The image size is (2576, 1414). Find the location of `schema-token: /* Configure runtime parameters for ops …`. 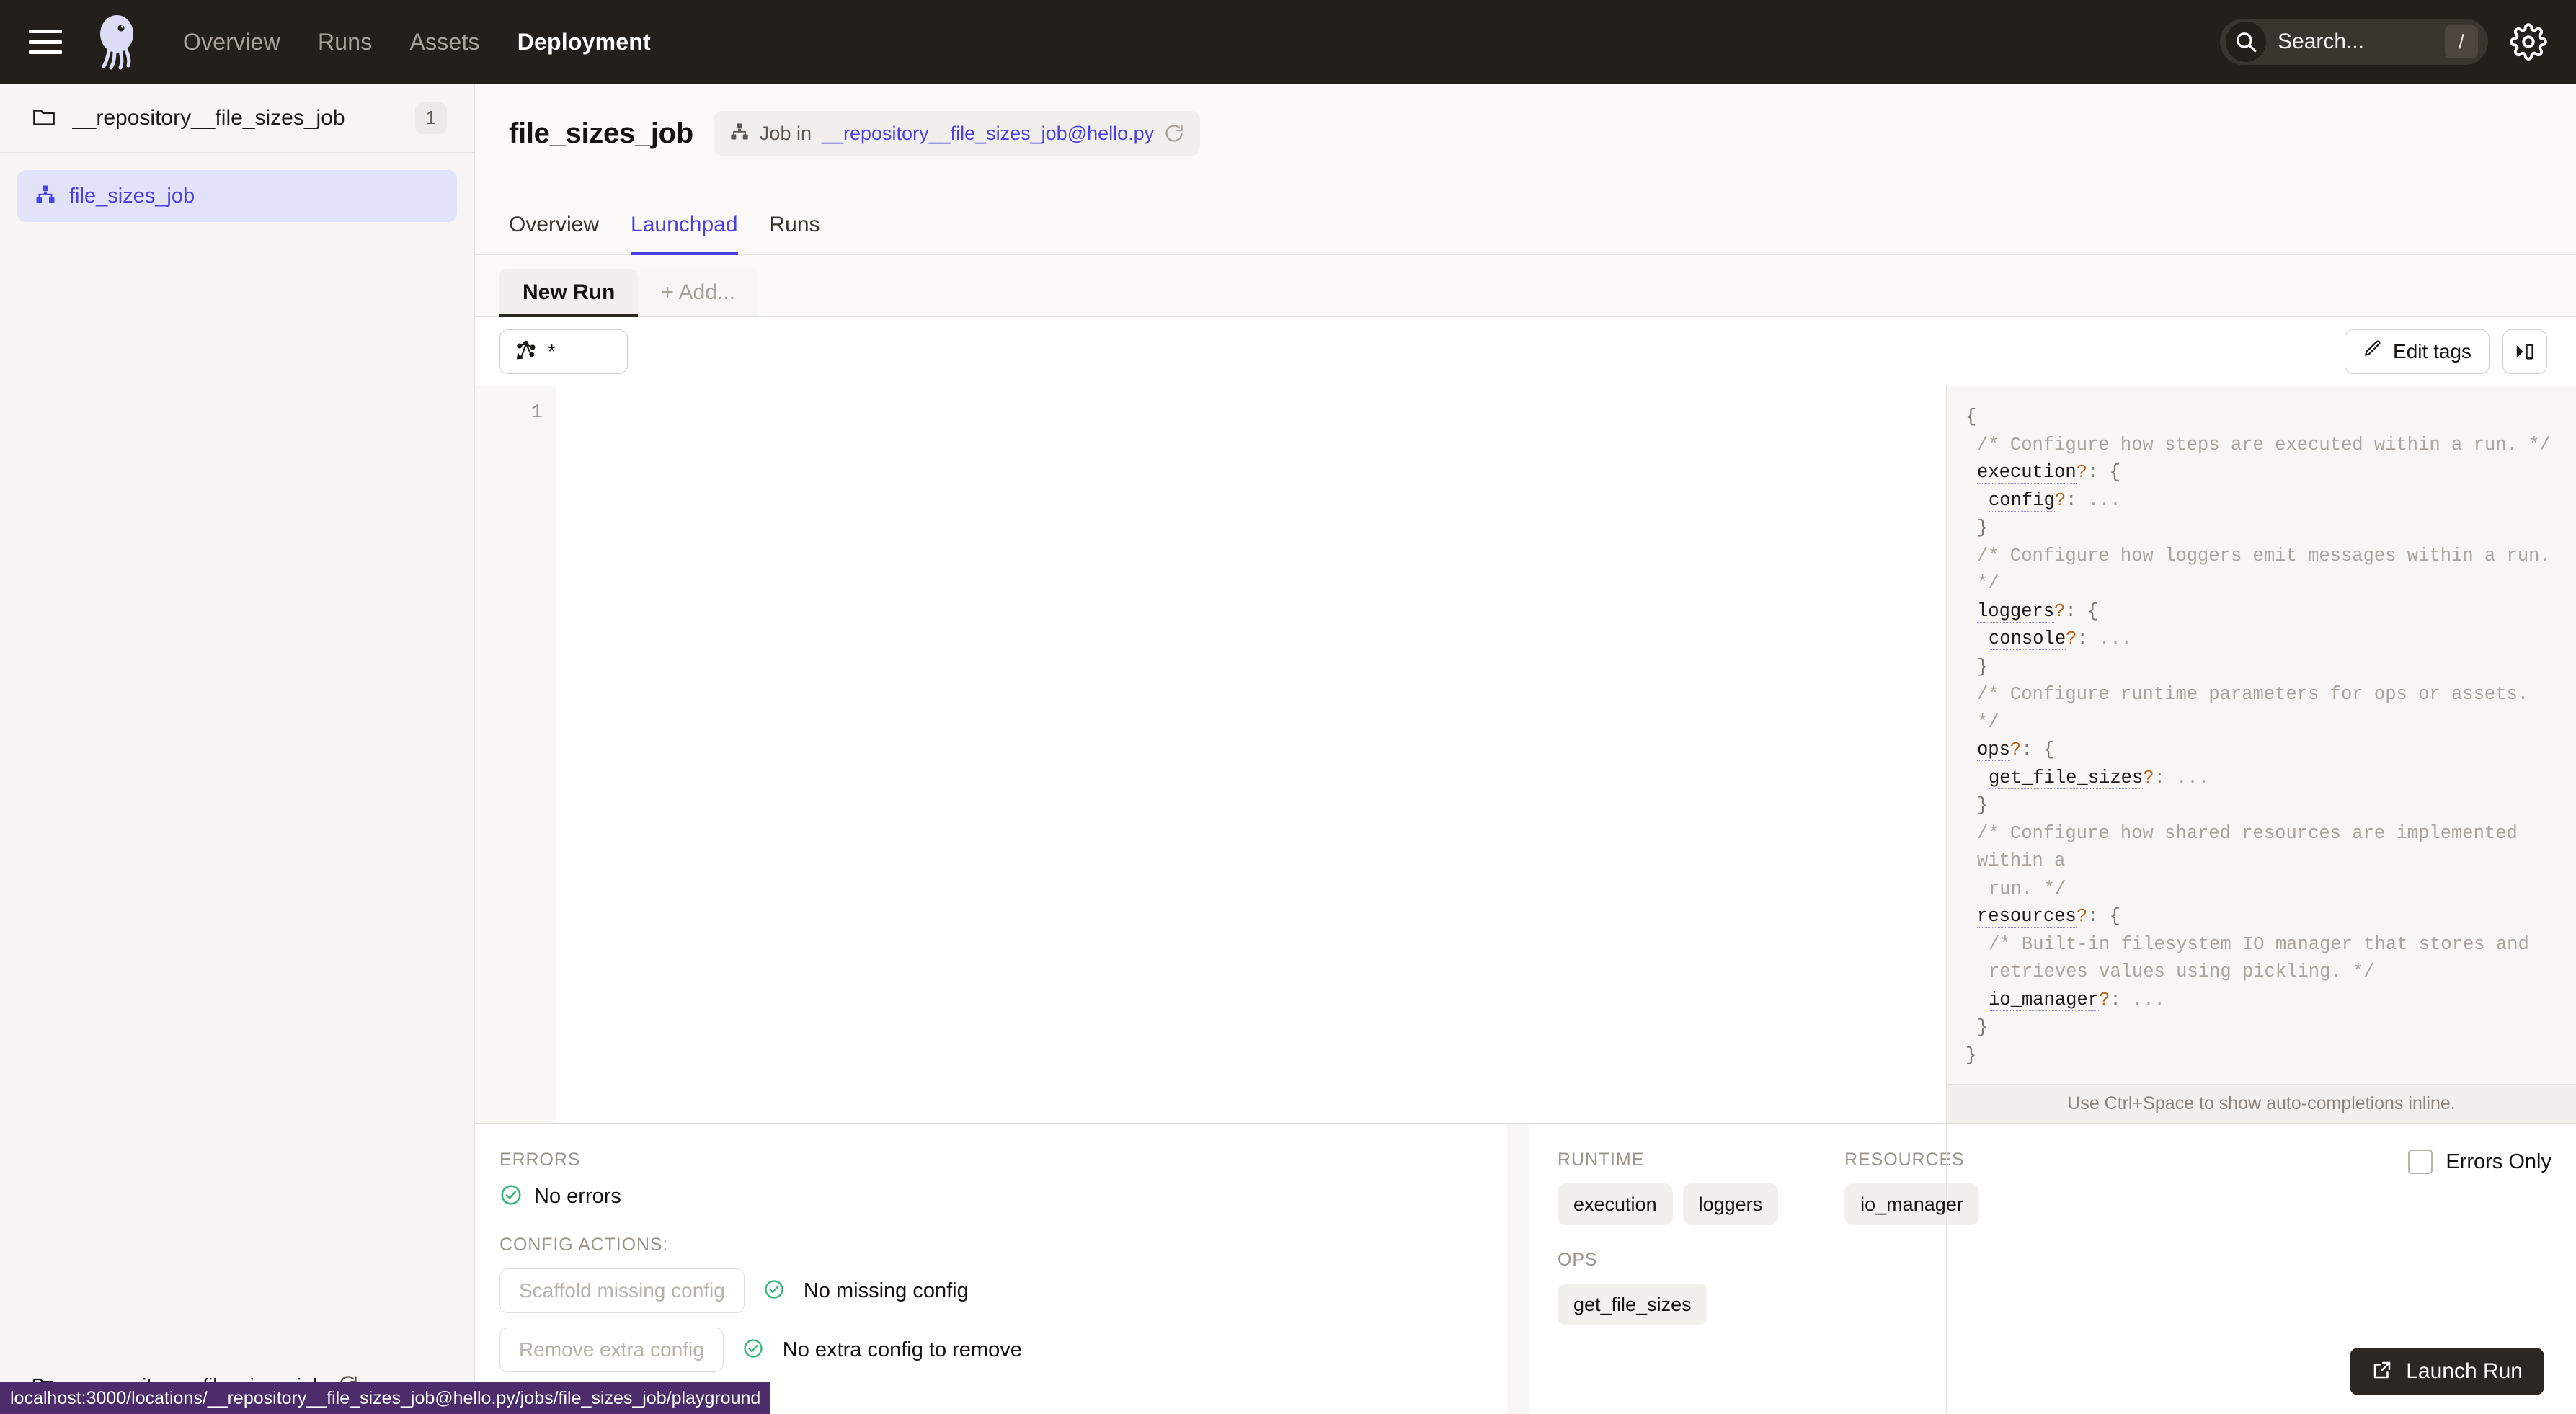

schema-token: /* Configure runtime parameters for ops … is located at coordinates (2258, 708).